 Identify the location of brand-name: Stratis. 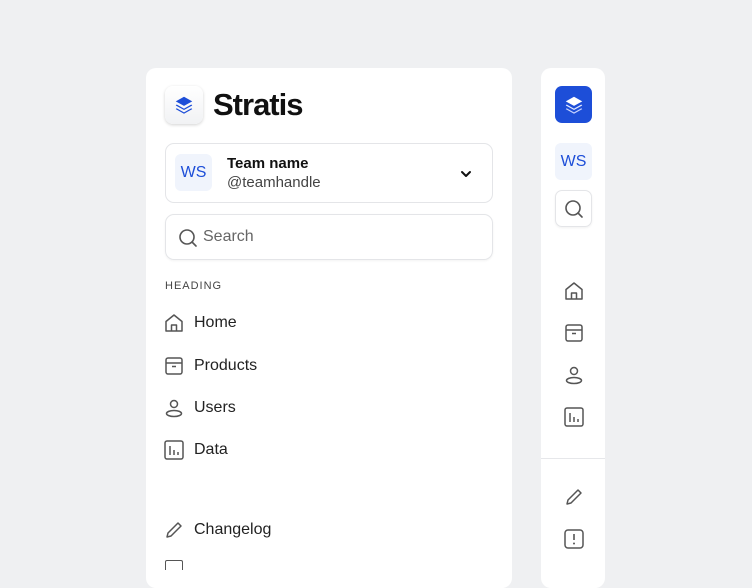
(258, 104).